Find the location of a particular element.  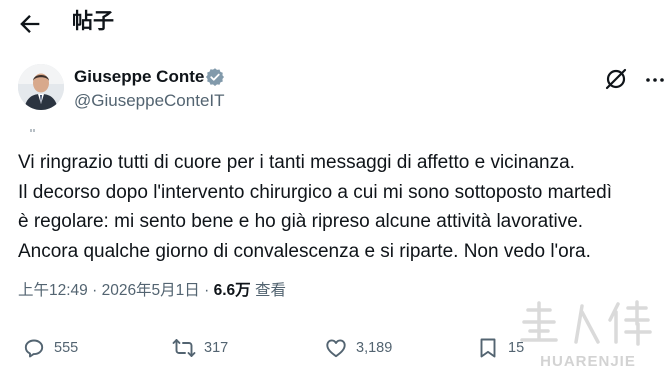

top-bar: 帖子 is located at coordinates (335, 23).